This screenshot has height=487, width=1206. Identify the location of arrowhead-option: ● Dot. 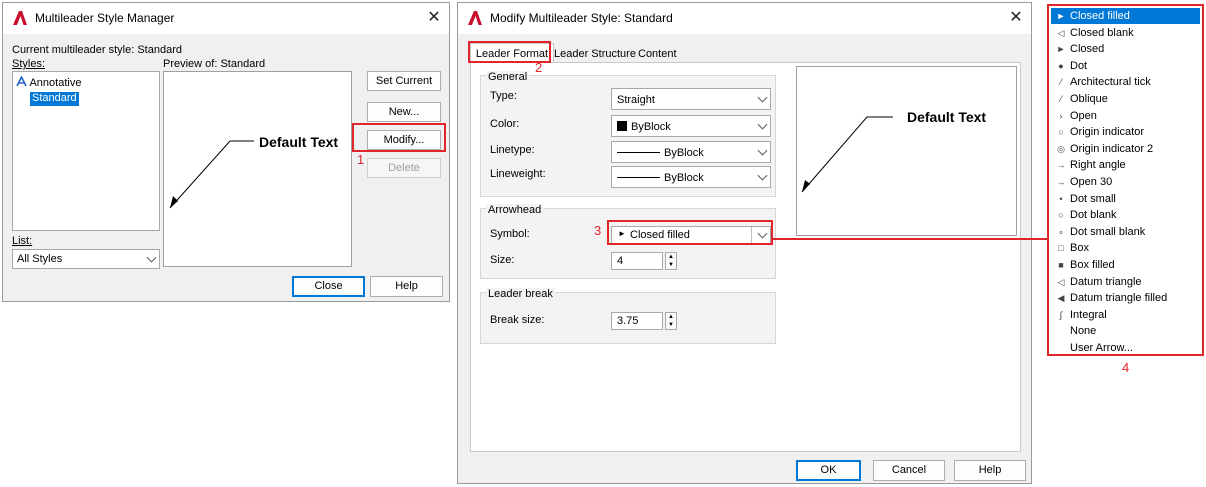
(1125, 66).